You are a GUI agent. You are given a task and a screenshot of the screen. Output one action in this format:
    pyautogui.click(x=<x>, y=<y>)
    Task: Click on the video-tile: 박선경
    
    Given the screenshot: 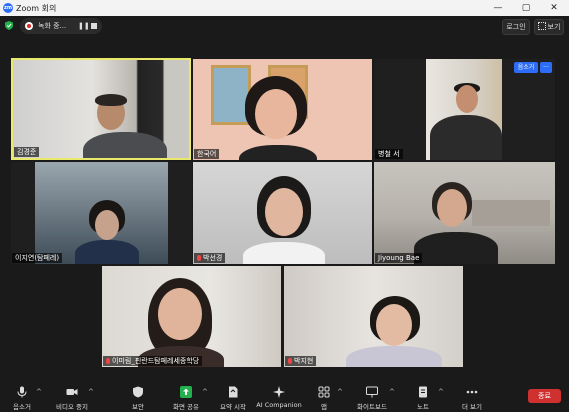 What is the action you would take?
    pyautogui.click(x=282, y=213)
    